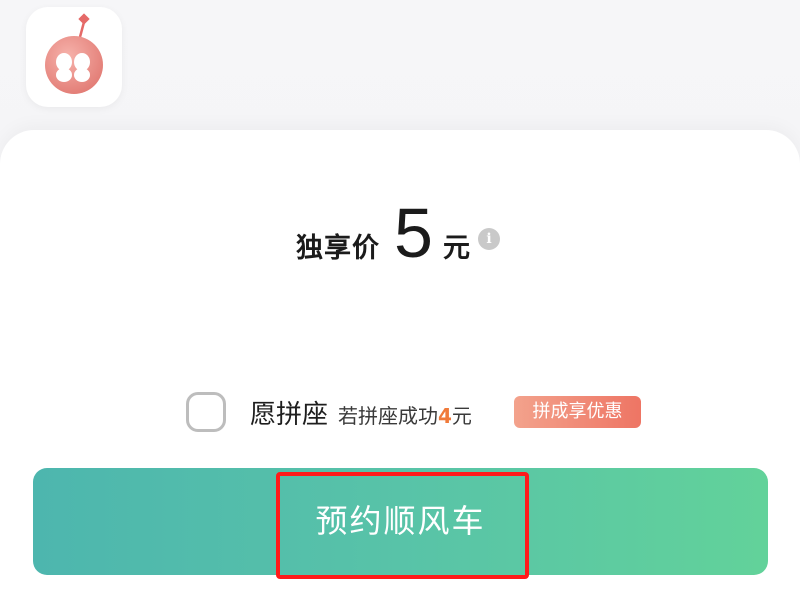 Image resolution: width=800 pixels, height=600 pixels. I want to click on carpool-price-note: 若拼座成功4元, so click(405, 414).